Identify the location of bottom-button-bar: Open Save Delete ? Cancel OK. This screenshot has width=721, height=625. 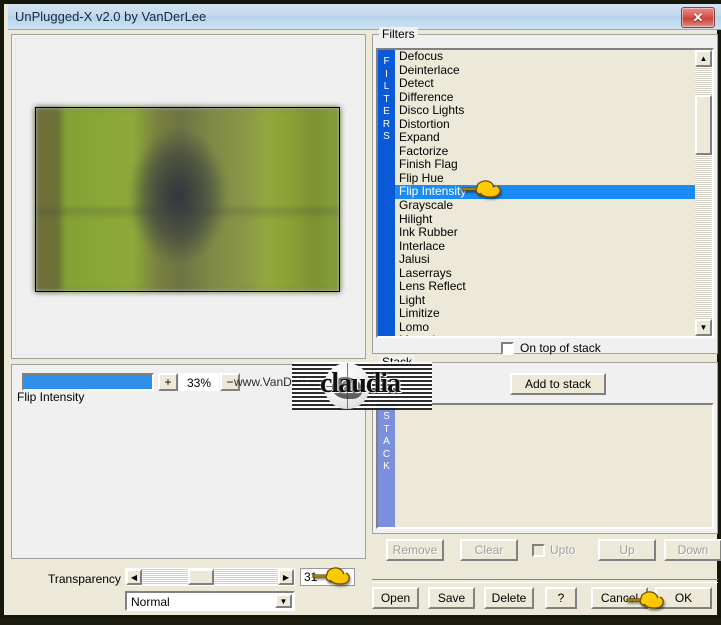
(545, 601).